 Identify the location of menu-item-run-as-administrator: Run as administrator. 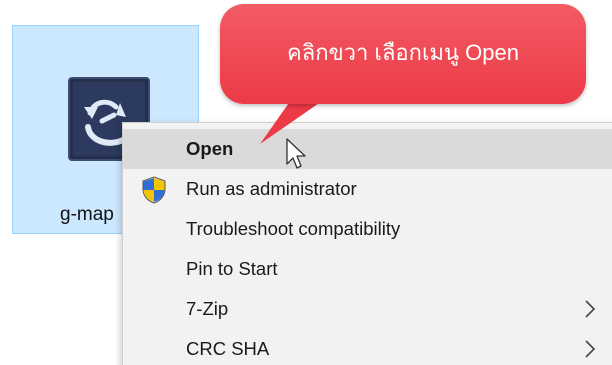
(367, 189).